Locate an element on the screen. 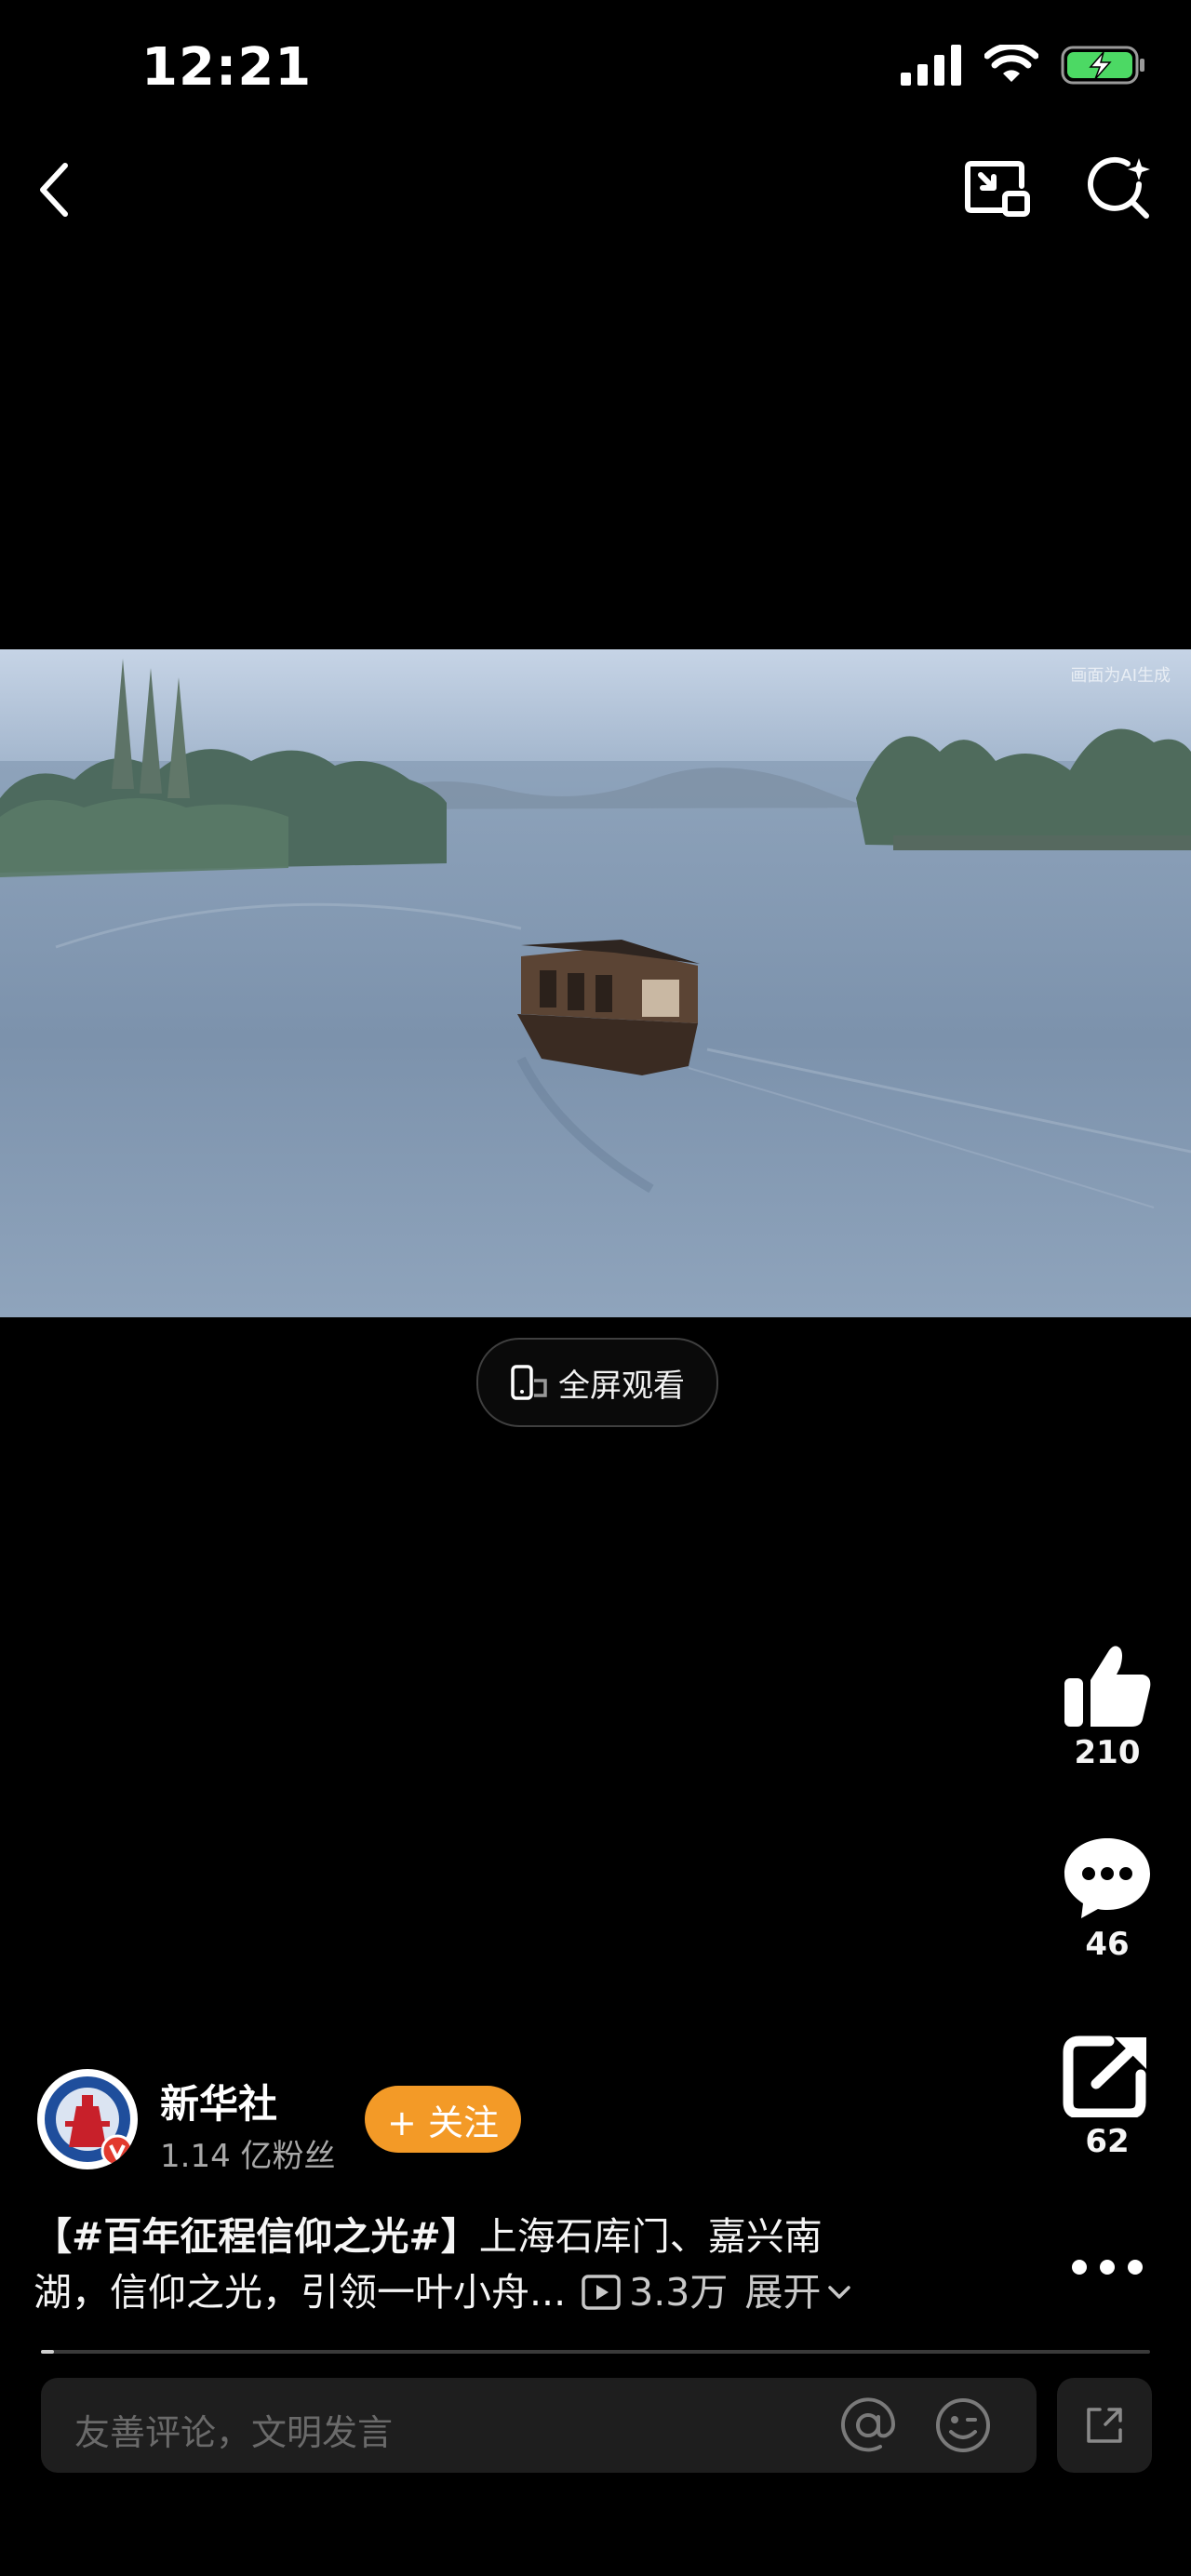 The width and height of the screenshot is (1191, 2576). like-button: 210 is located at coordinates (1107, 1707).